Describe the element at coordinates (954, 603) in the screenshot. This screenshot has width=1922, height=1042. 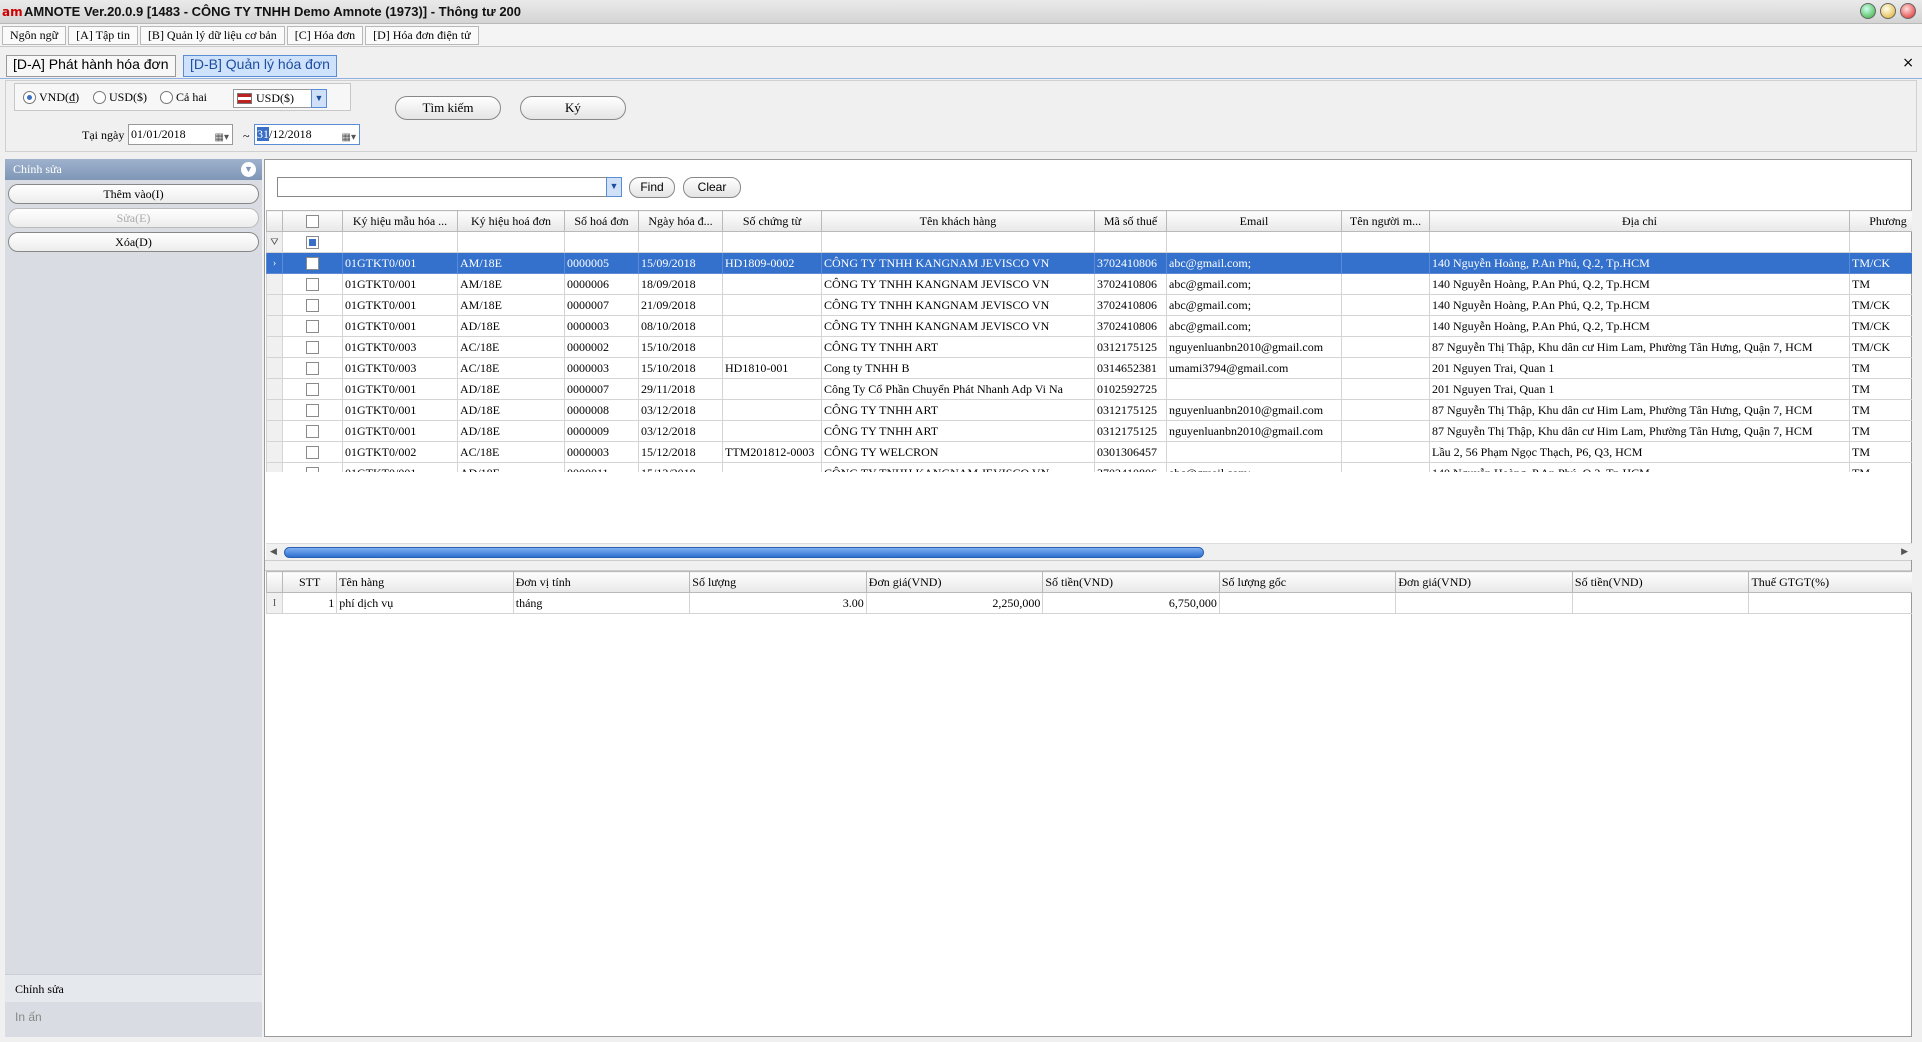
I see `detail-cell: 2,250,000` at that location.